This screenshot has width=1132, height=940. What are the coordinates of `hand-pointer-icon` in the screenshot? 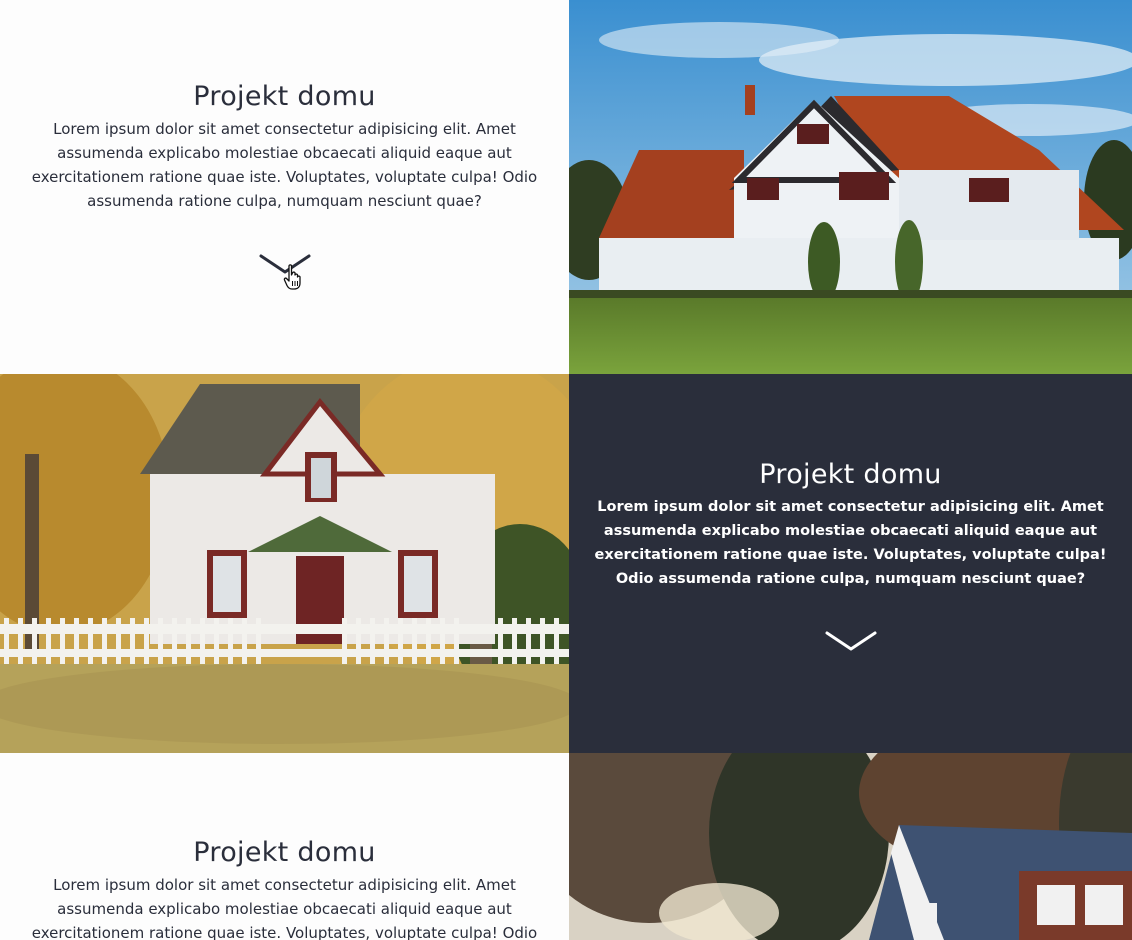 It's located at (292, 277).